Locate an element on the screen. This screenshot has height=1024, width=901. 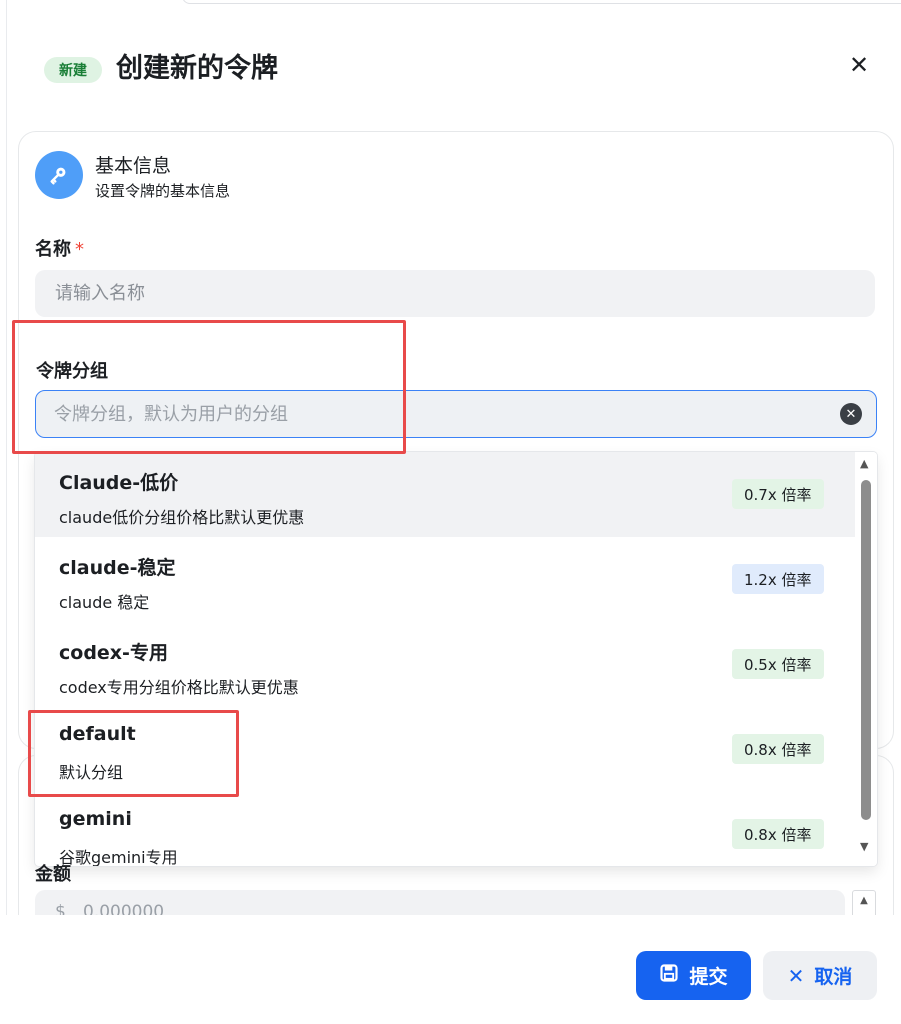
name-label: 名称 * is located at coordinates (59, 248).